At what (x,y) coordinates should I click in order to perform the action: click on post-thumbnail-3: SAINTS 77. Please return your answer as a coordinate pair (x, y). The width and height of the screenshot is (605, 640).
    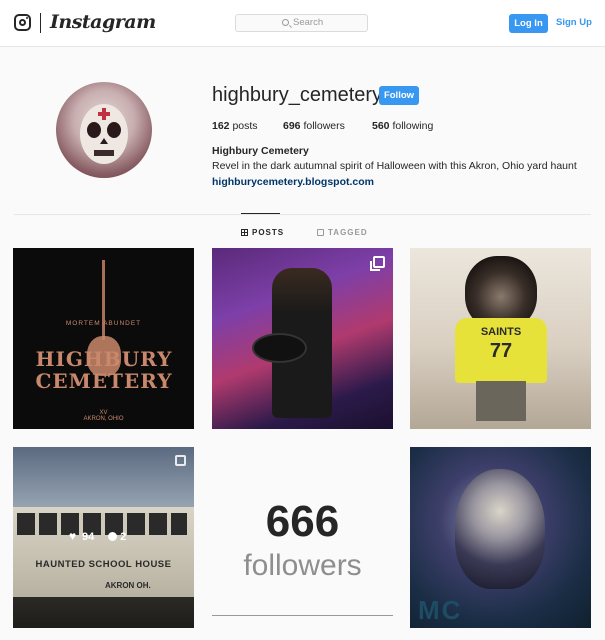
    Looking at the image, I should click on (500, 338).